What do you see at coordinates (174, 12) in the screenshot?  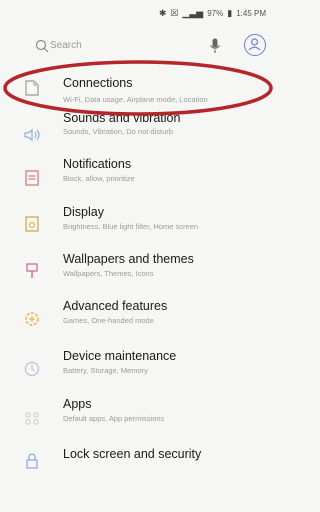 I see `mute-icon: ☒` at bounding box center [174, 12].